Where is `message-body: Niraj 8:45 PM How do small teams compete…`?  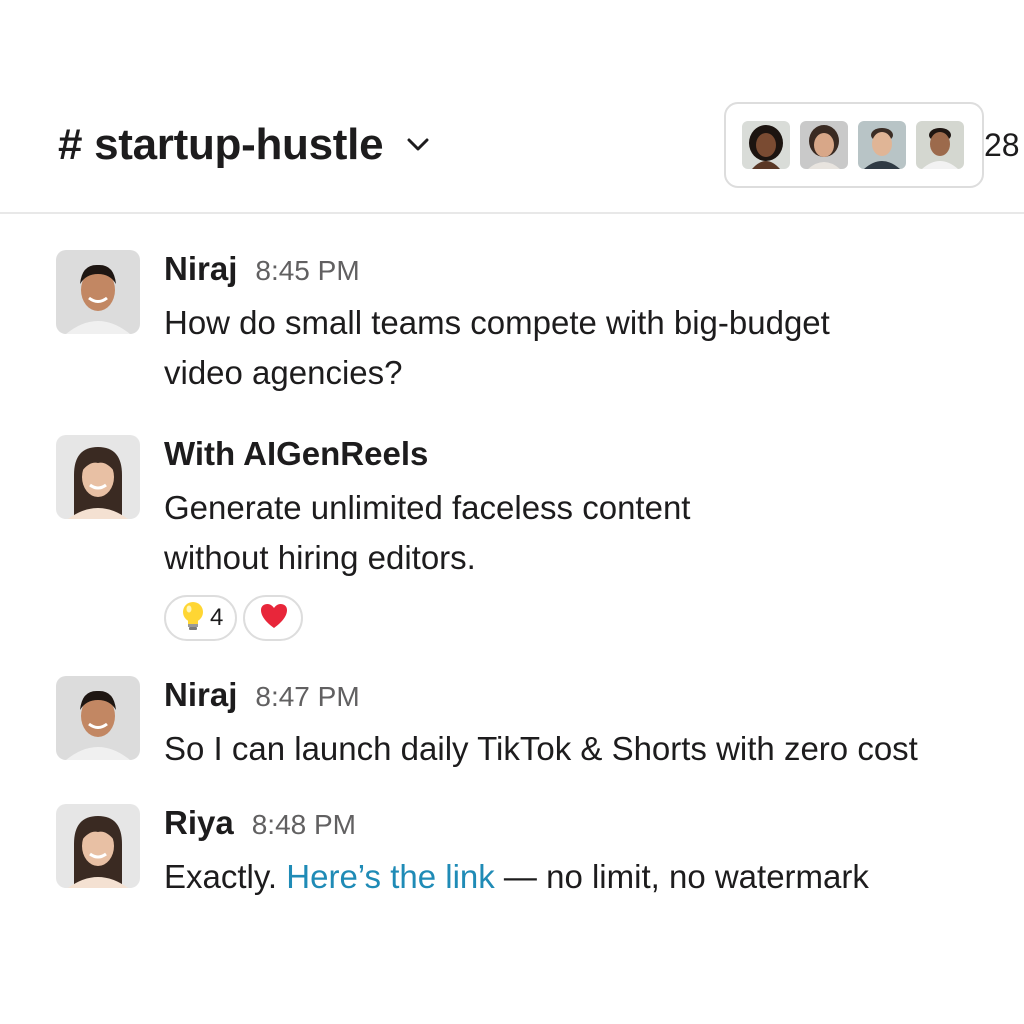
message-body: Niraj 8:45 PM How do small teams compete… is located at coordinates (574, 324).